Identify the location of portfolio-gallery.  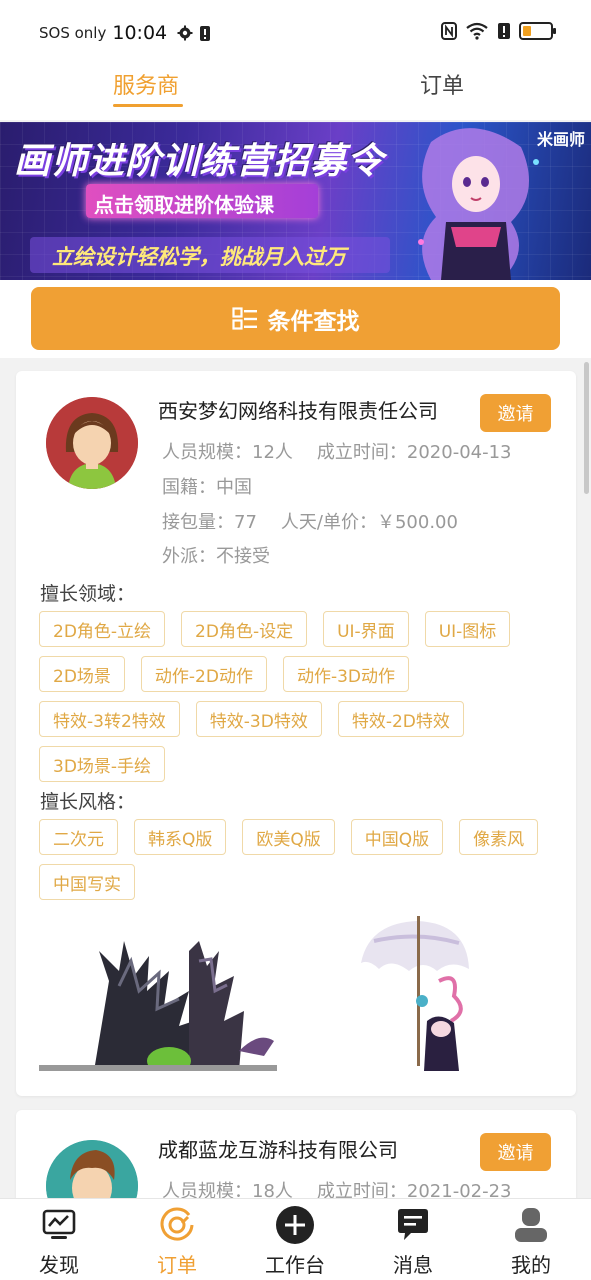
(299, 993).